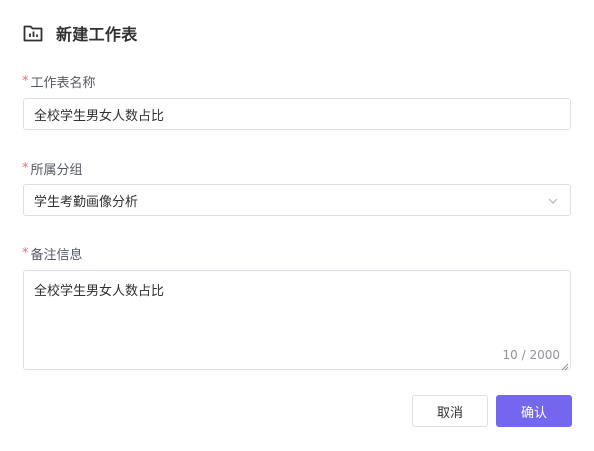 This screenshot has width=594, height=451. Describe the element at coordinates (56, 170) in the screenshot. I see `group-label-text: 所属分组` at that location.